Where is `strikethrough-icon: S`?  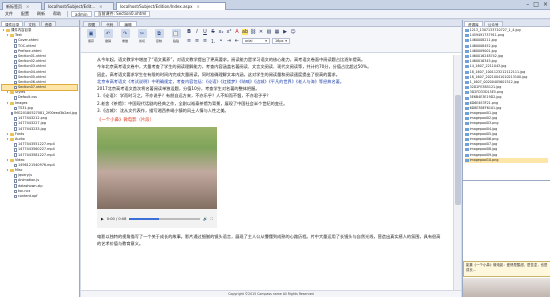
strikethrough-icon: S is located at coordinates (213, 32).